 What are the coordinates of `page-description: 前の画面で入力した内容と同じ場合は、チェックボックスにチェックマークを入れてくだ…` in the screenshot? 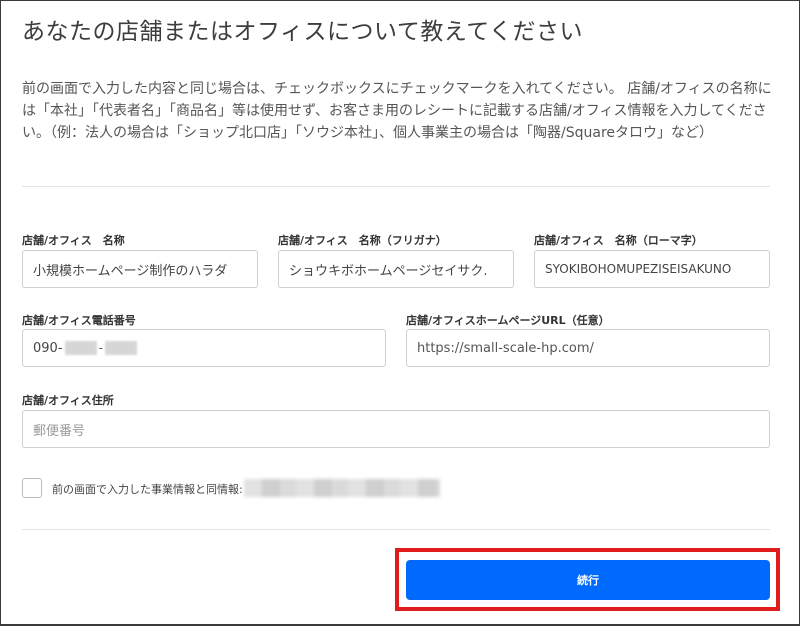 It's located at (397, 111).